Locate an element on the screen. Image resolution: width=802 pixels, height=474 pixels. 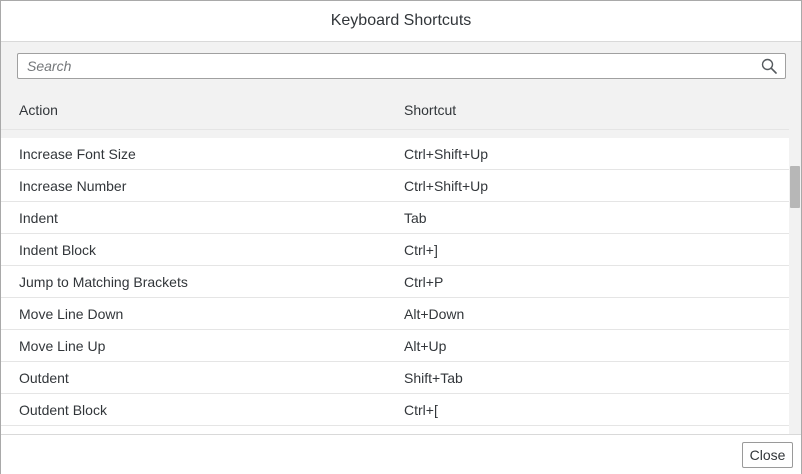
row-shortcut: Alt+Up is located at coordinates (425, 346).